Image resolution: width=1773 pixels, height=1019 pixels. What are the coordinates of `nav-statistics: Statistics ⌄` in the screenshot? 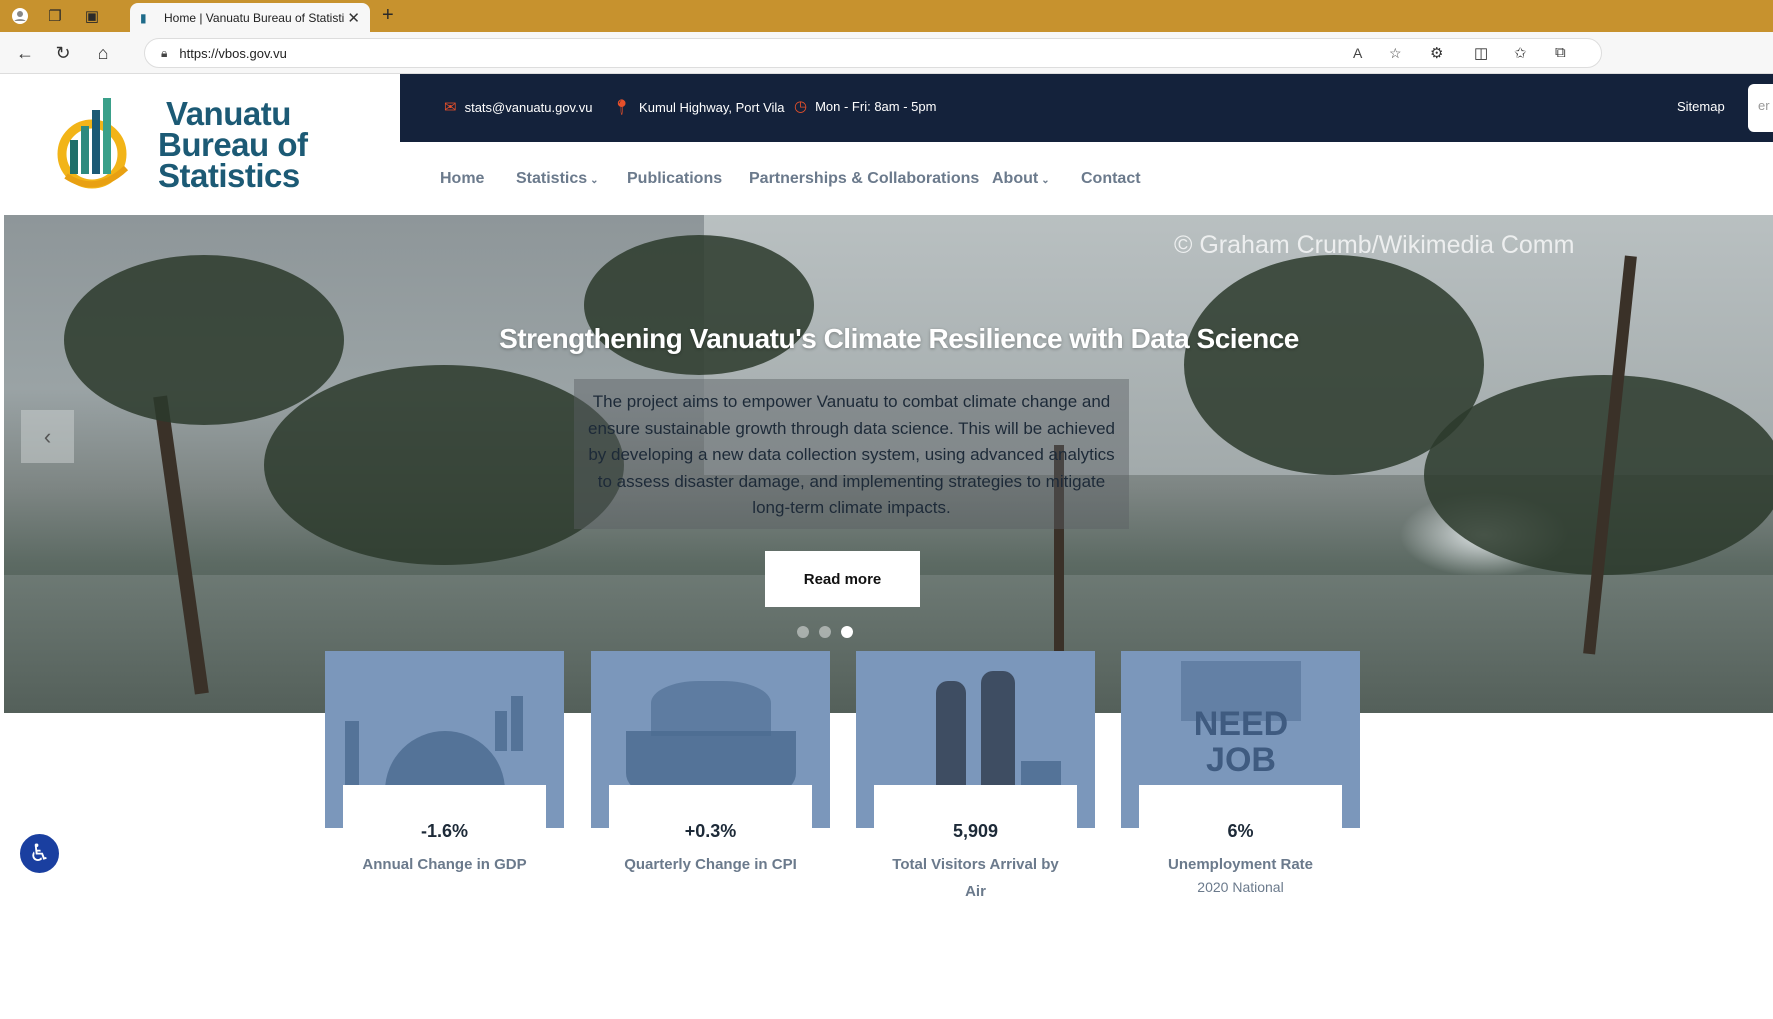 It's located at (557, 179).